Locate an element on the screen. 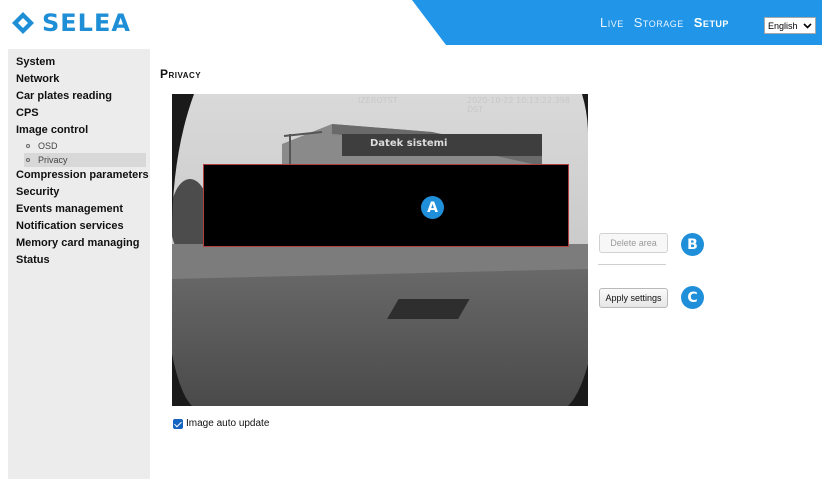  sidebar-subitem-privacy: Privacy is located at coordinates (85, 160).